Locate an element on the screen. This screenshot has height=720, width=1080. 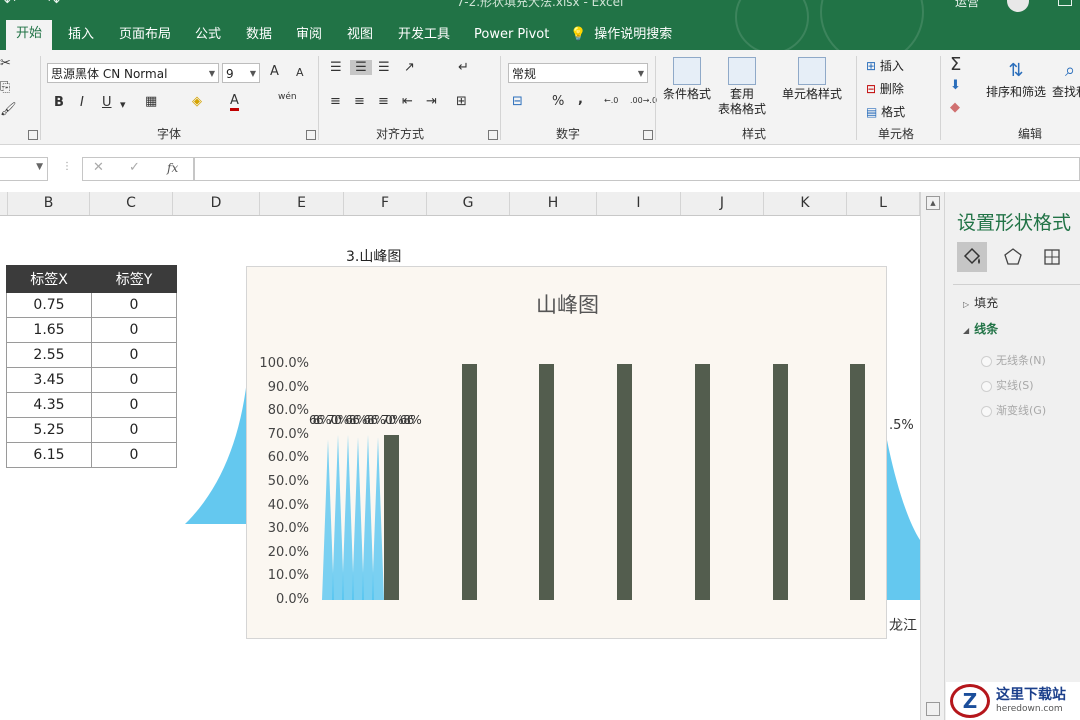
increase-decimal-button: ←.0 is located at coordinates (611, 100).